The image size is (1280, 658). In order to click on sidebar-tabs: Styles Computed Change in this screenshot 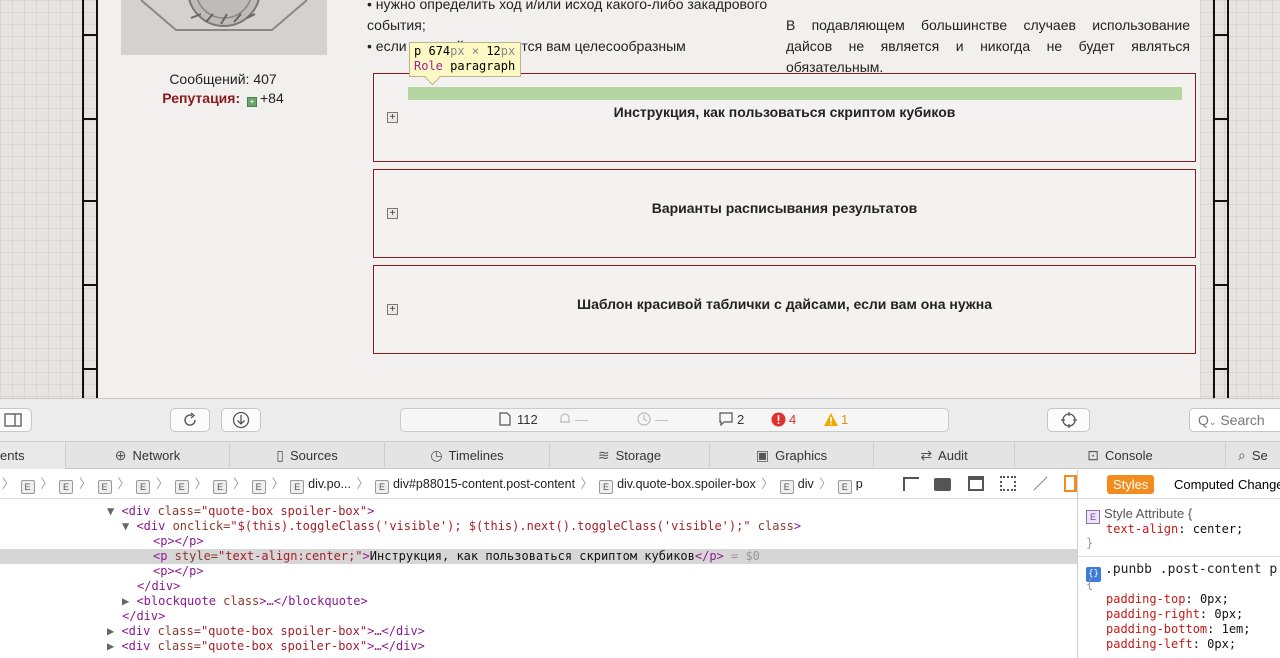, I will do `click(1179, 484)`.